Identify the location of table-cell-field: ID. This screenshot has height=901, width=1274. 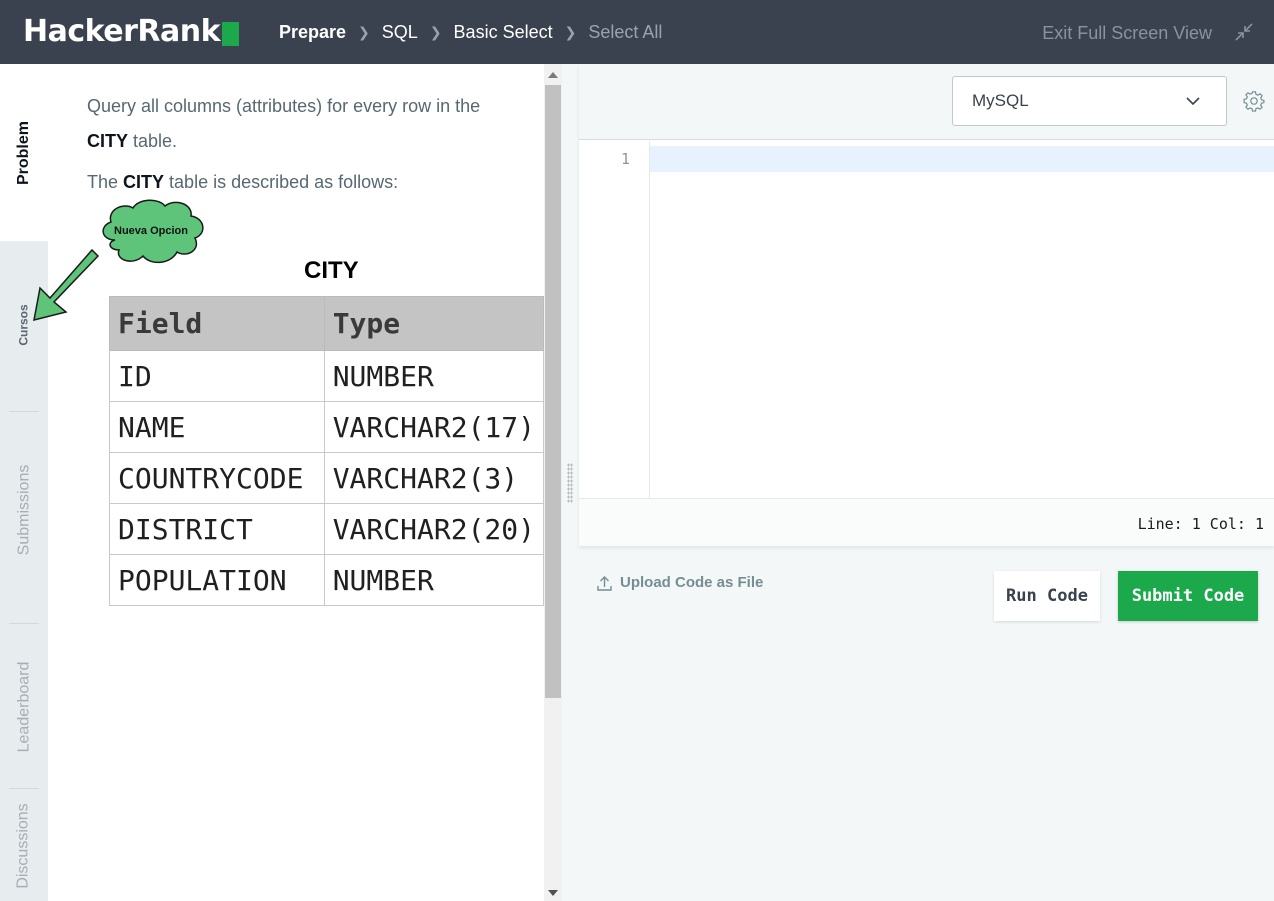
(217, 376).